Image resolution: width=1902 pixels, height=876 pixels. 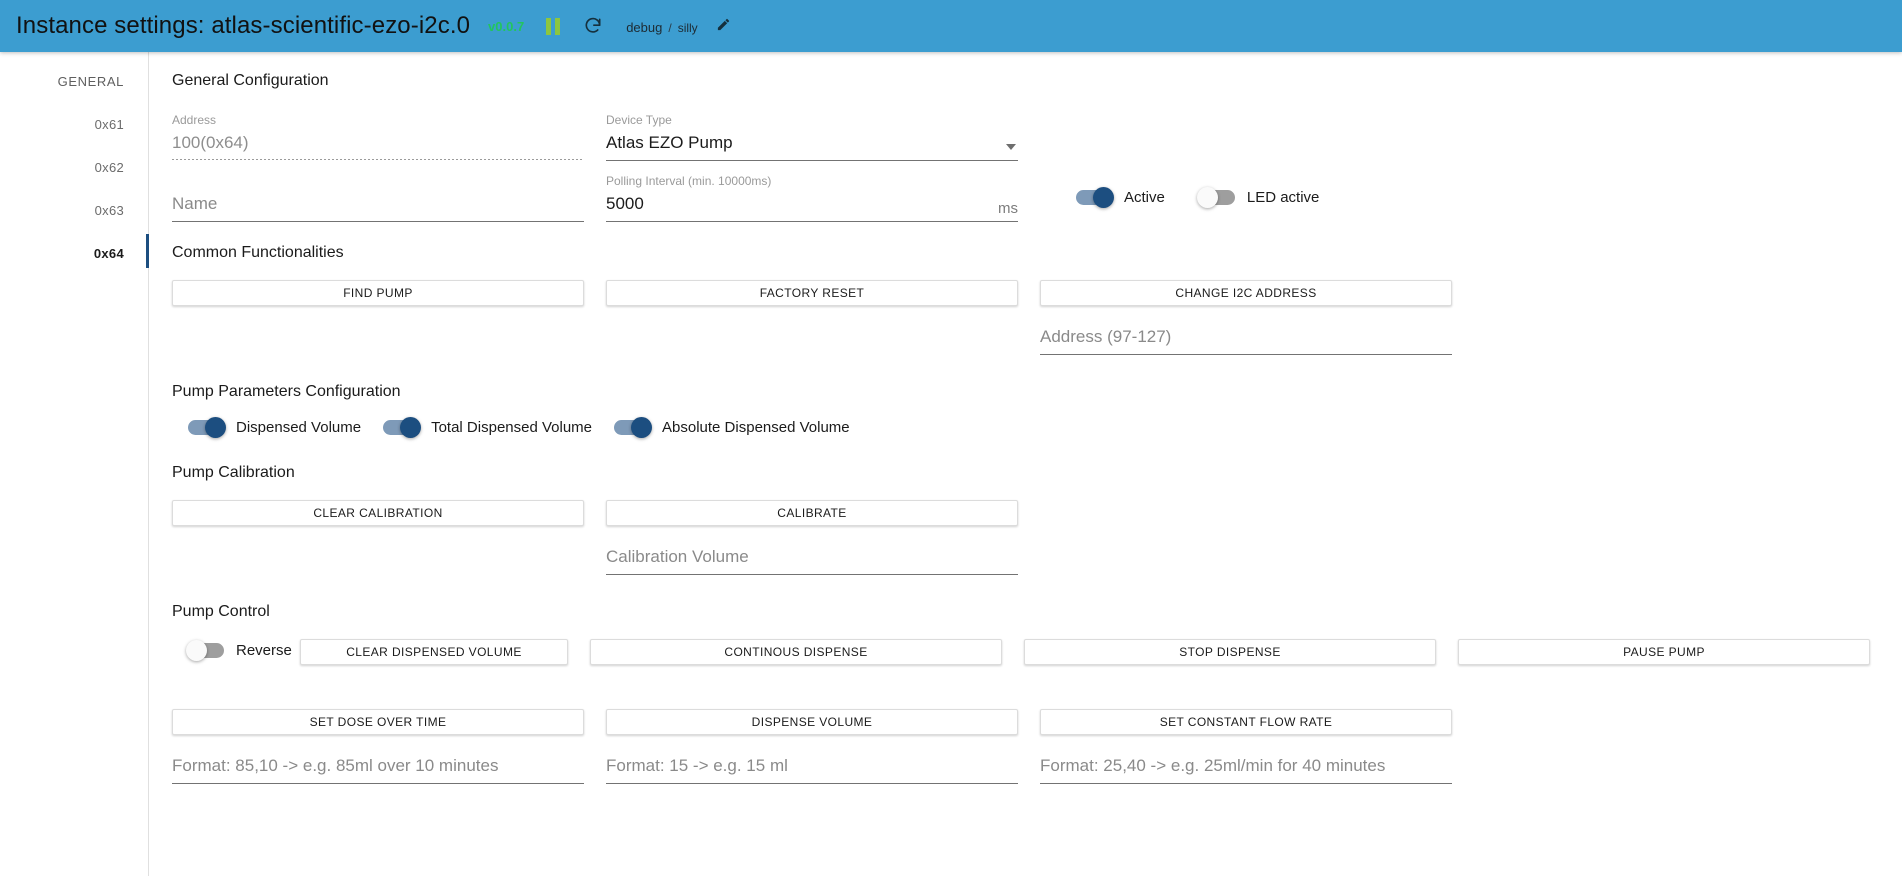 I want to click on total-dispensed-volume-toggle: Total Dispensed Volume, so click(x=488, y=427).